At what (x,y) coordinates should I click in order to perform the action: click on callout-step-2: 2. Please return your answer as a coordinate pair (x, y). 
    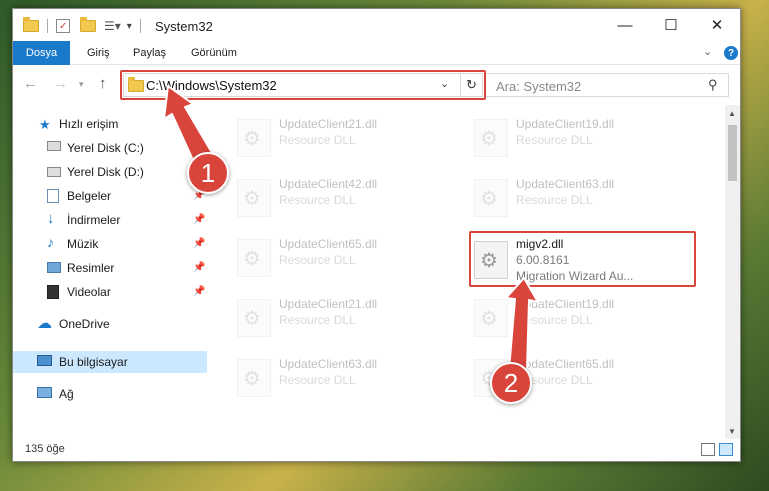
    Looking at the image, I should click on (511, 383).